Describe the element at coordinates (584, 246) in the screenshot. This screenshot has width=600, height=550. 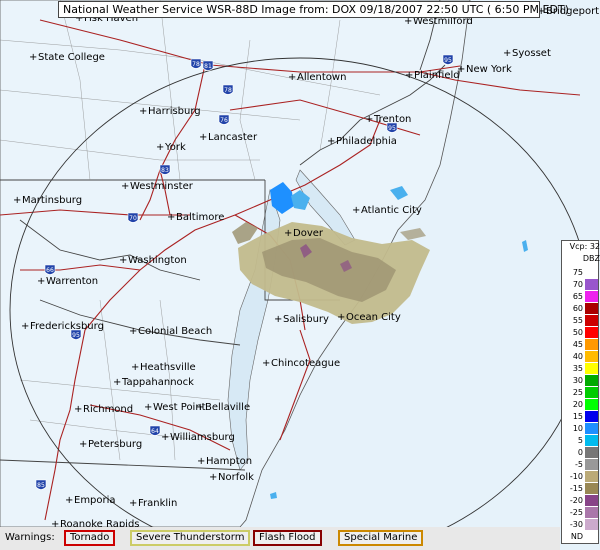
I see `legend-vcp: Vcp: 32` at that location.